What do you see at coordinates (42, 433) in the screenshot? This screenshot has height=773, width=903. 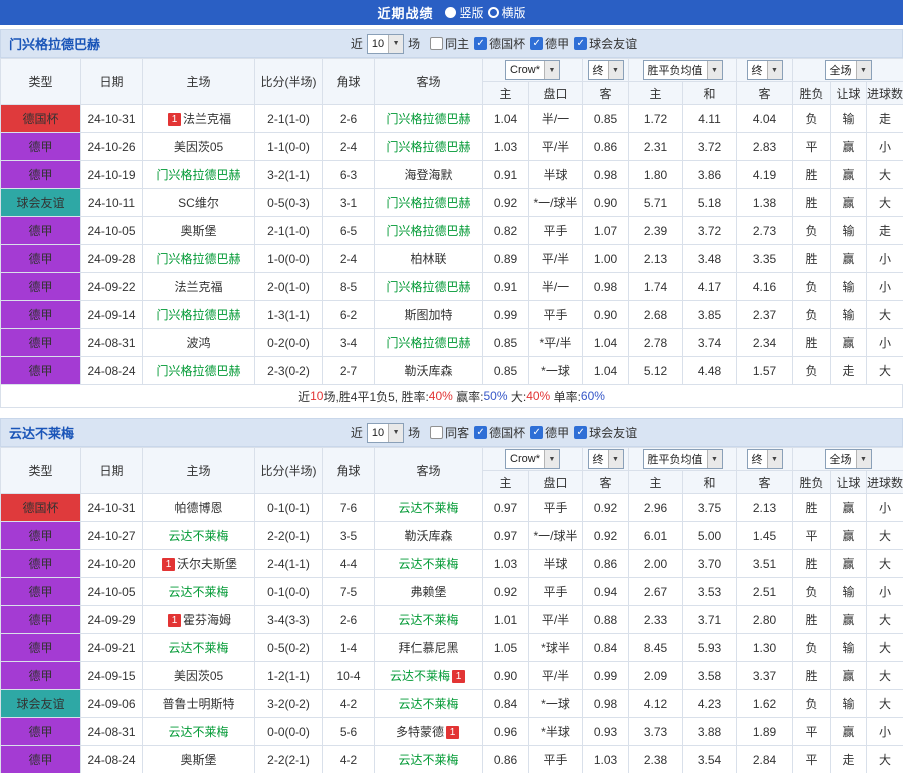 I see `team-name: 云达不莱梅` at bounding box center [42, 433].